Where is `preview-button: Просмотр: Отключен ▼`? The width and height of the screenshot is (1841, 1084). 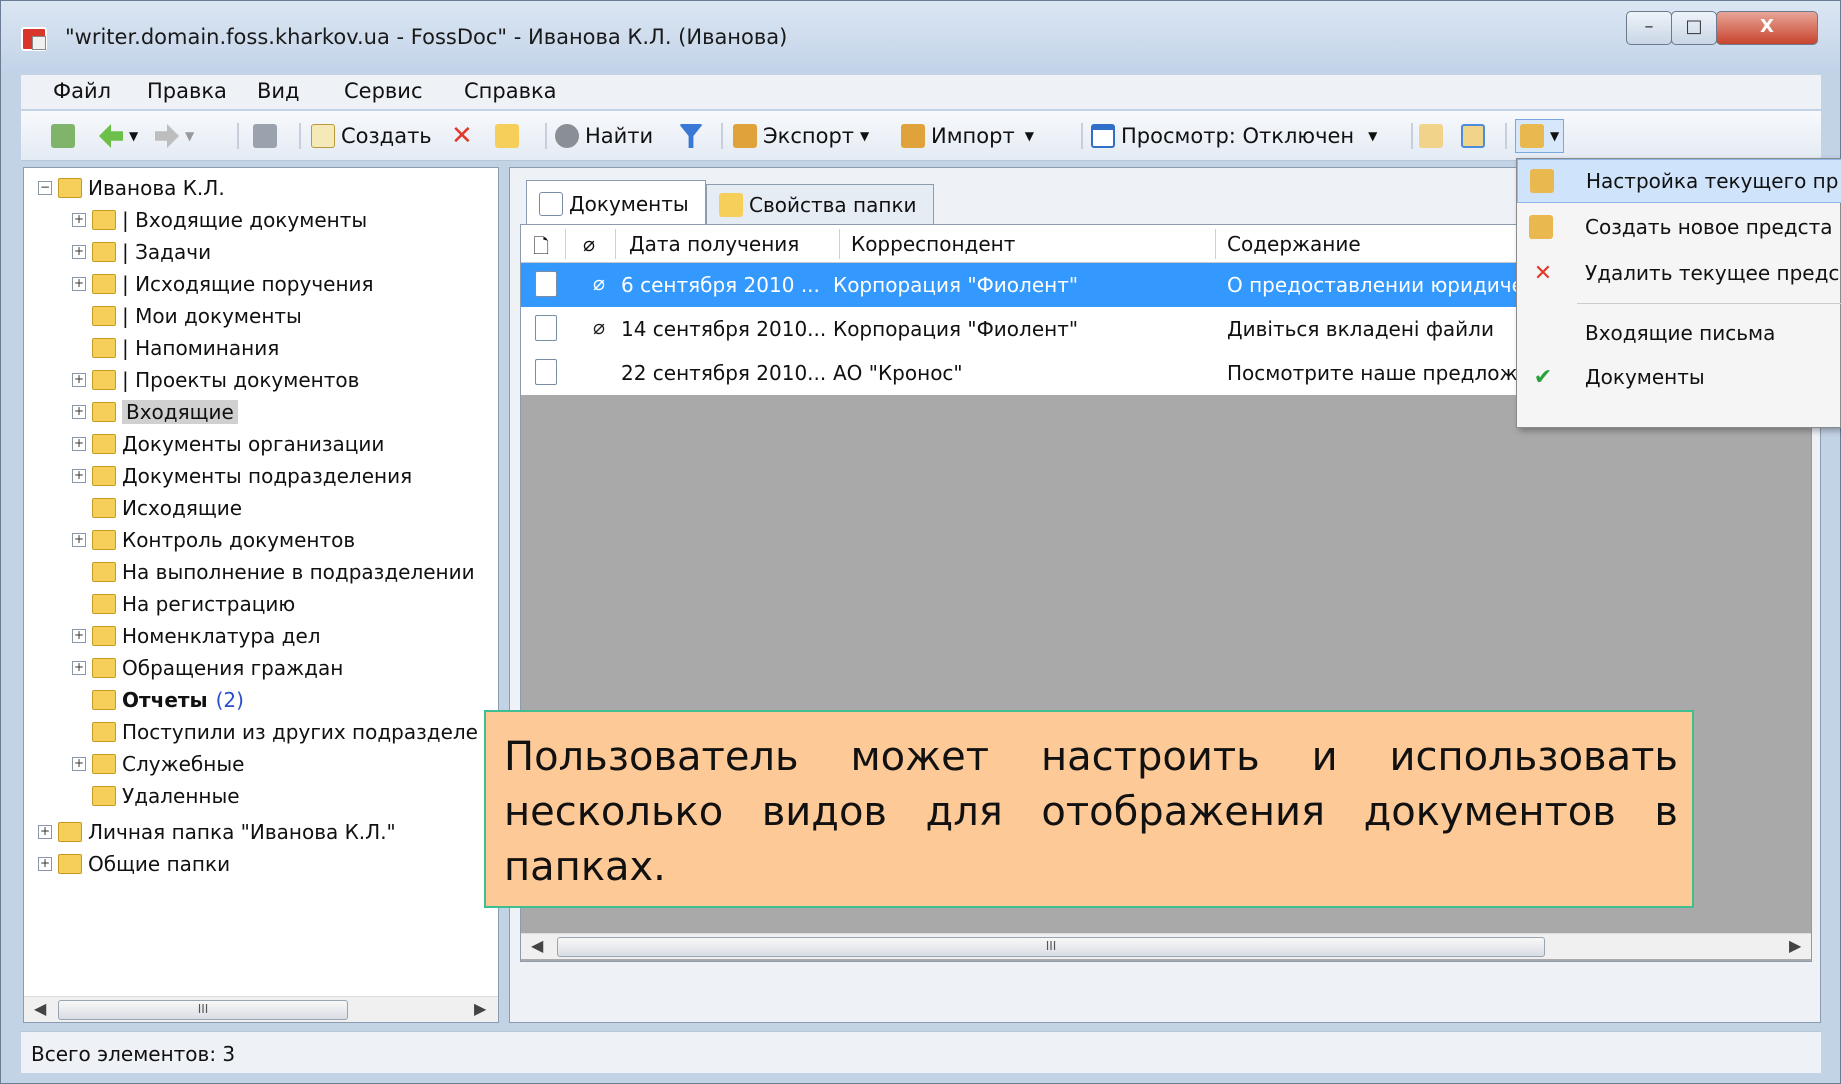
preview-button: Просмотр: Отключен ▼ is located at coordinates (1234, 136).